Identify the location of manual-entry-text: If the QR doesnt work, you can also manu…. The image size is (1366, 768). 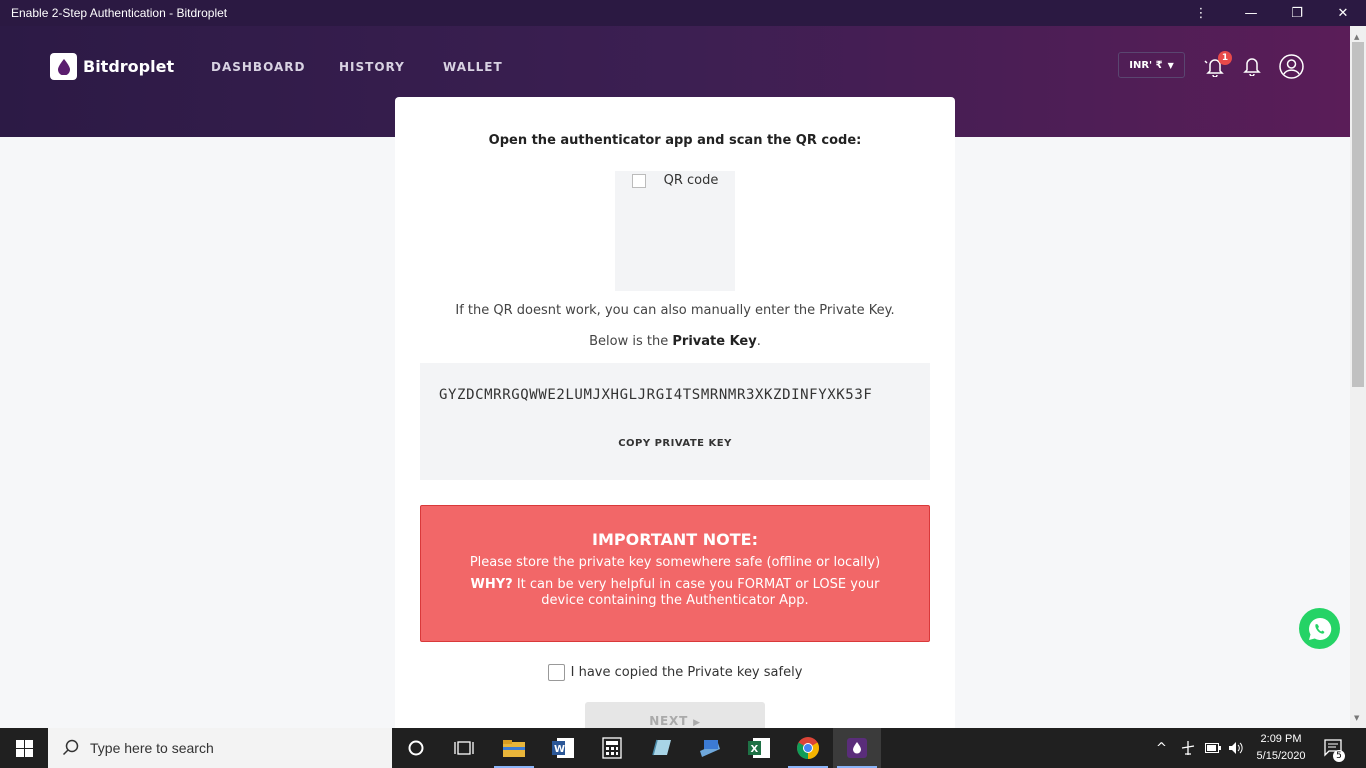
(675, 310).